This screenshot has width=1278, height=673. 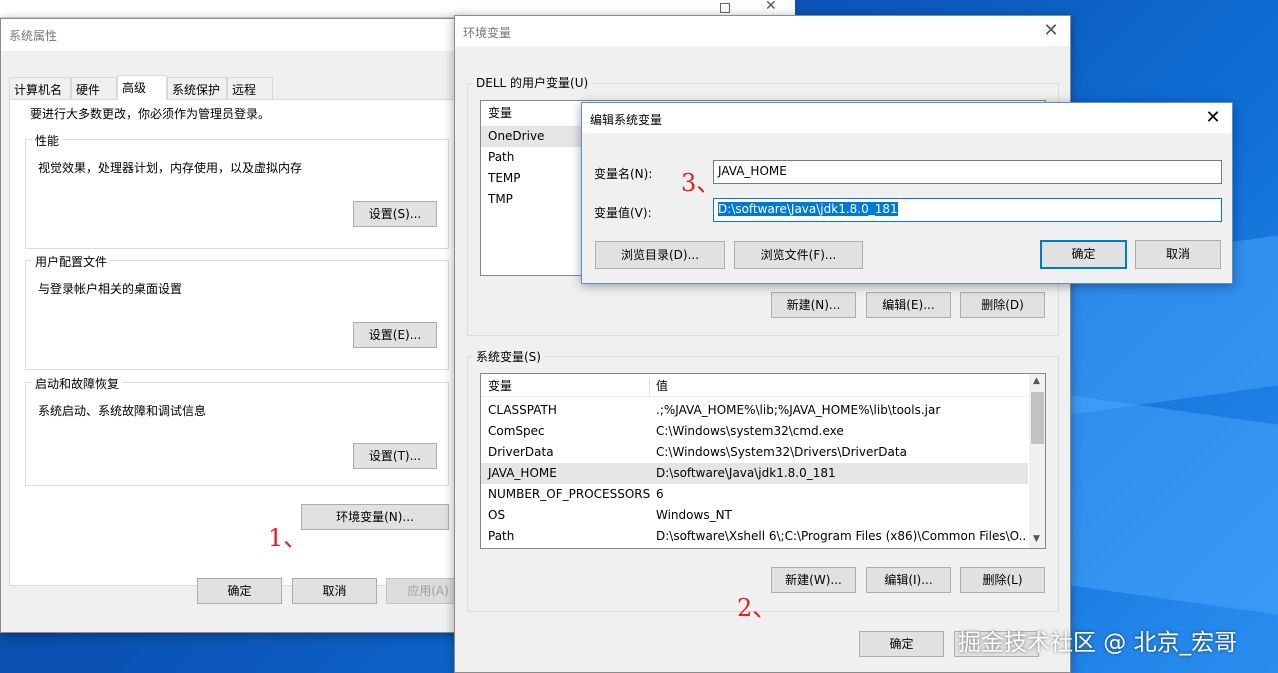 What do you see at coordinates (334, 591) in the screenshot?
I see `cancel-button: 取消` at bounding box center [334, 591].